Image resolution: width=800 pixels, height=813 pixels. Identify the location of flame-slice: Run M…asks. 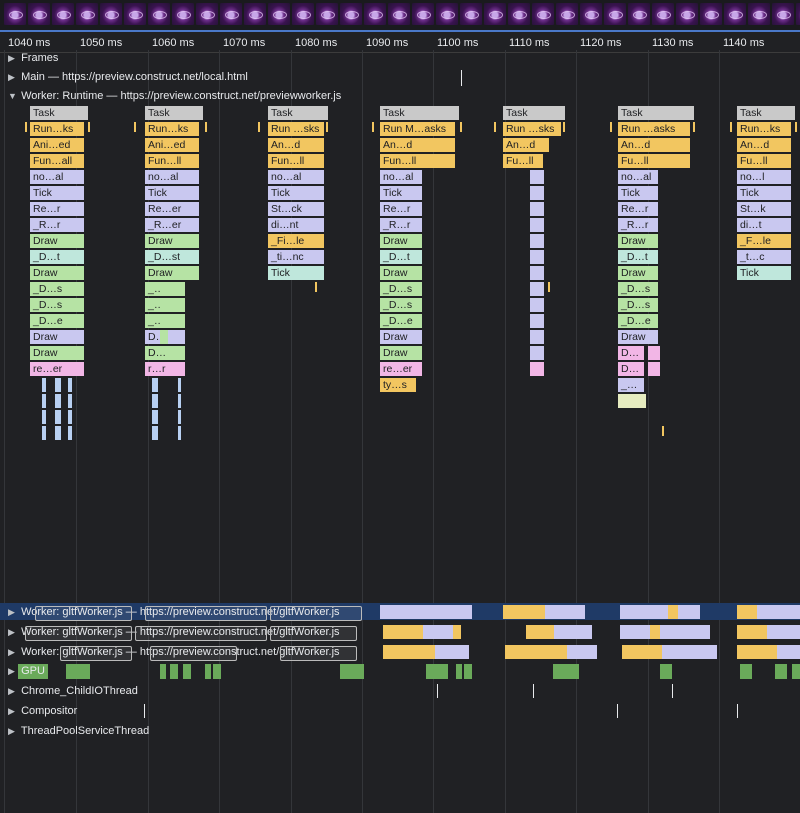
(417, 129).